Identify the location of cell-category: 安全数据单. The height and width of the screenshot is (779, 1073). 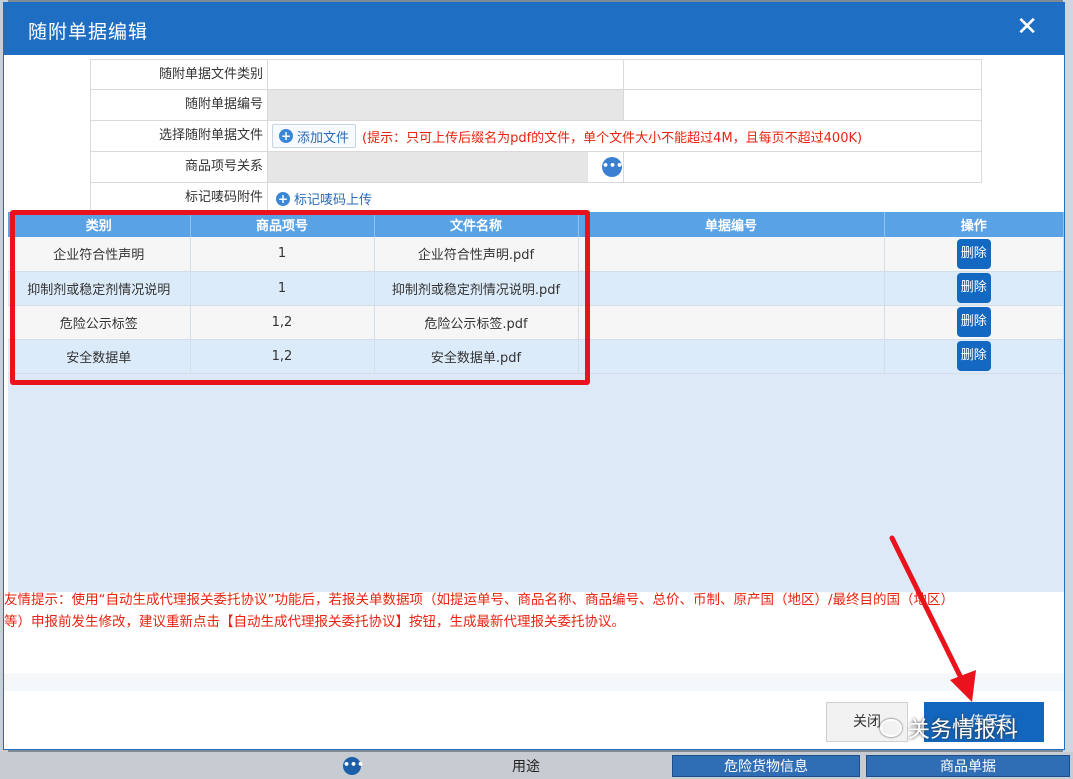
(99, 356).